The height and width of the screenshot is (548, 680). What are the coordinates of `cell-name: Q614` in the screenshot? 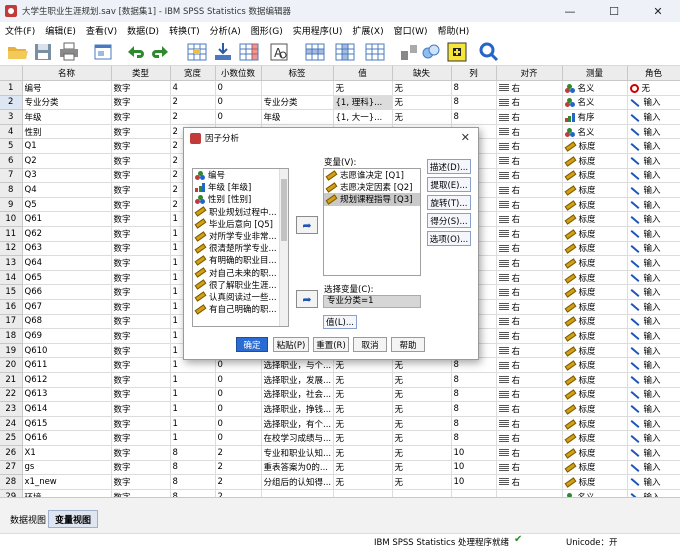 It's located at (67, 409).